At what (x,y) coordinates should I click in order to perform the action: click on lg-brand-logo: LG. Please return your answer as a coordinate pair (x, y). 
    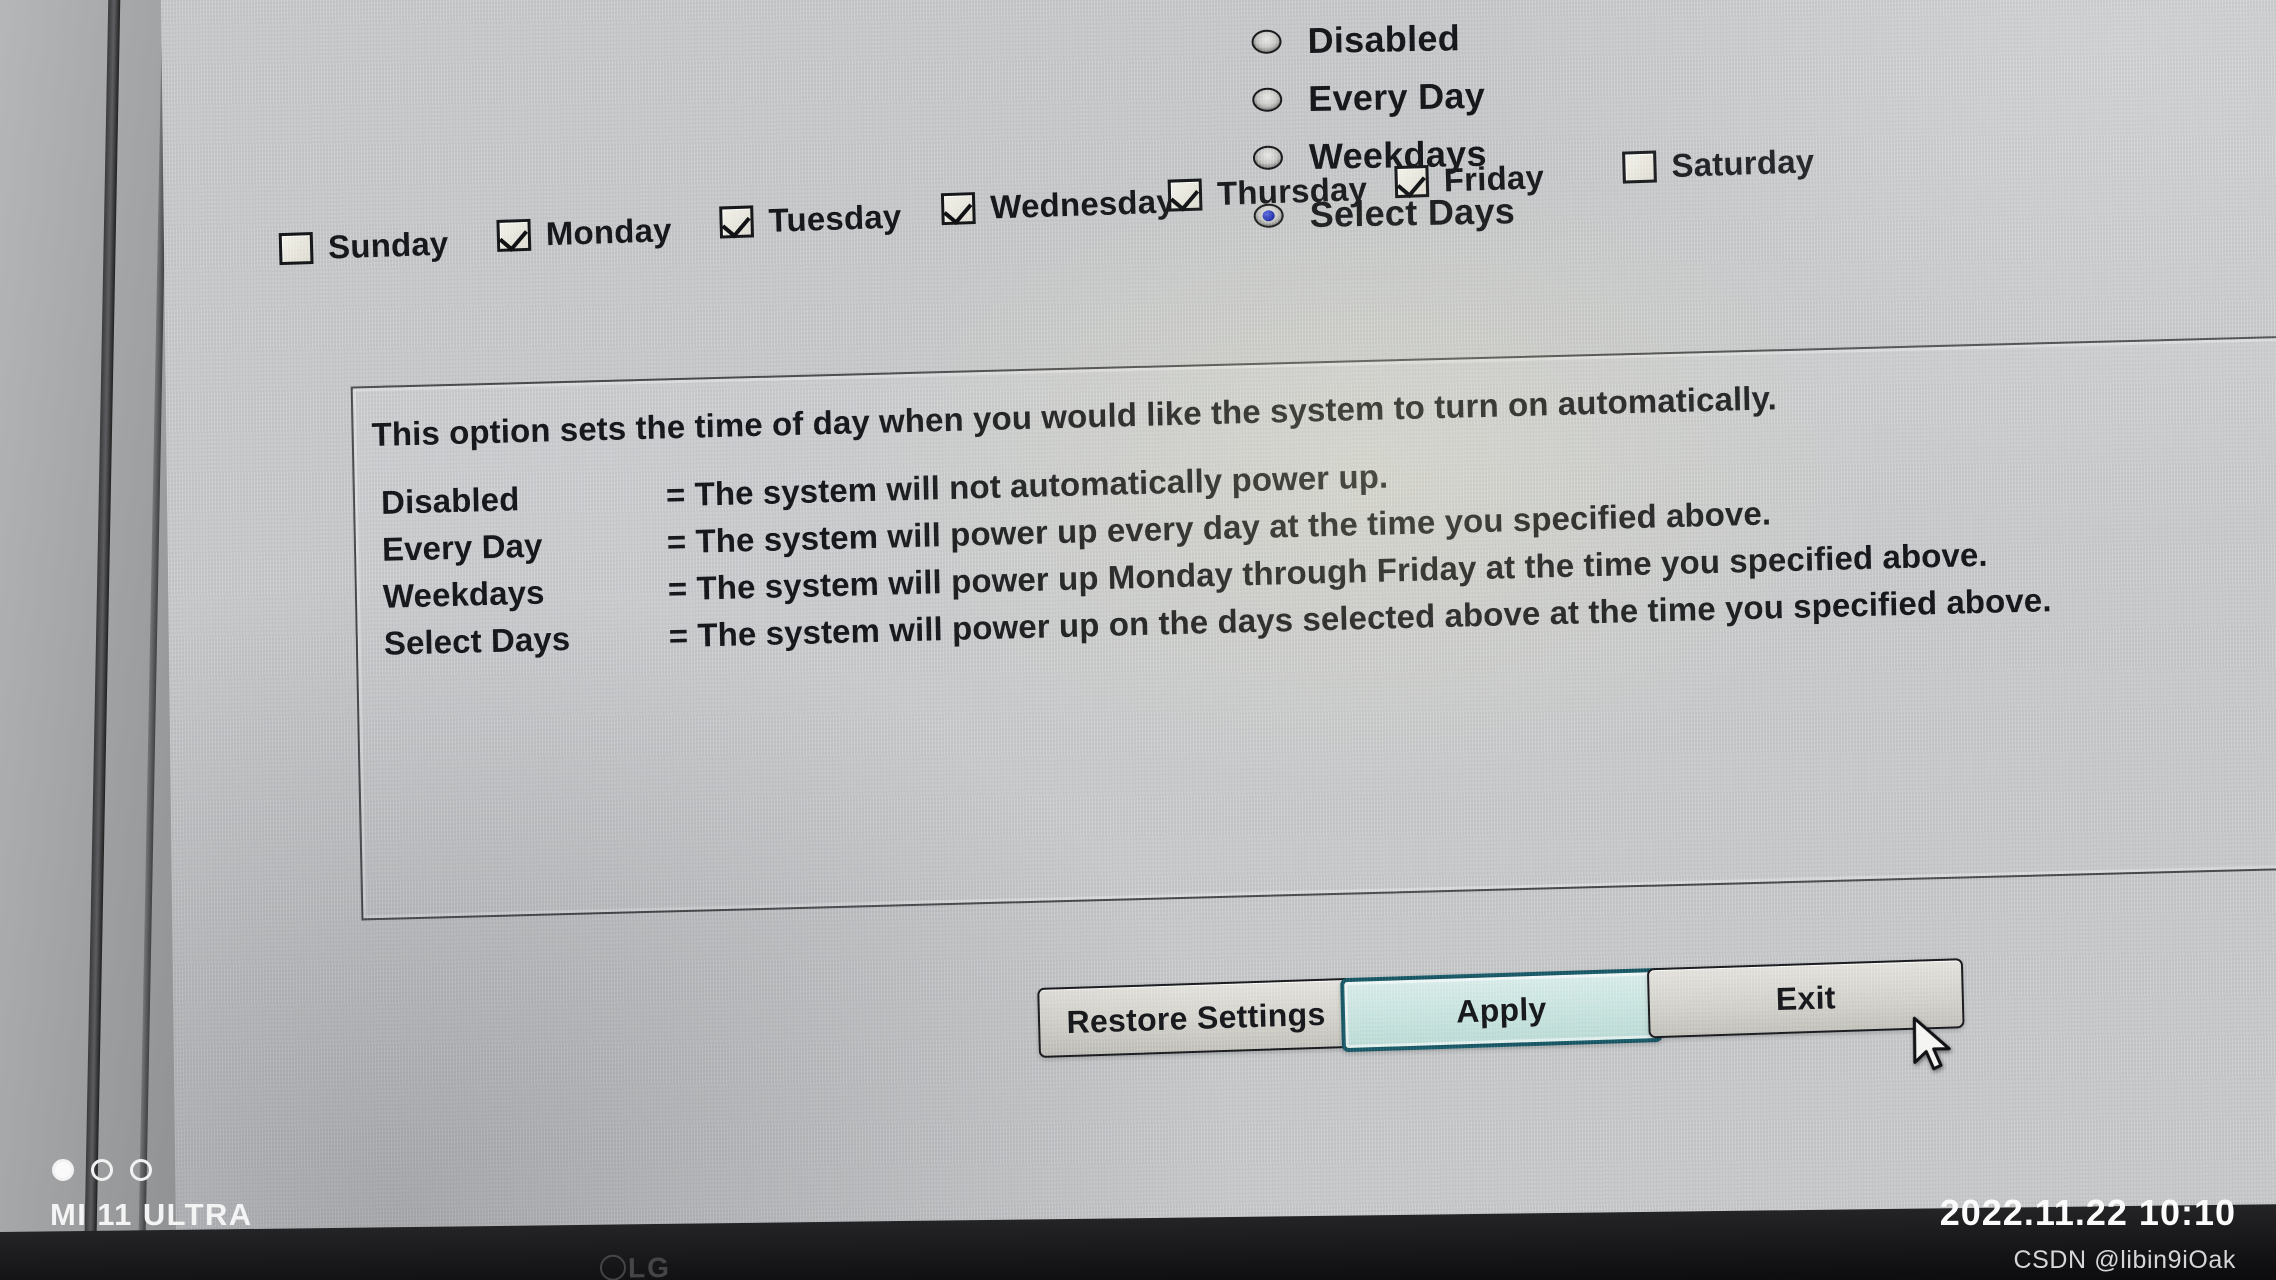
    Looking at the image, I should click on (669, 1265).